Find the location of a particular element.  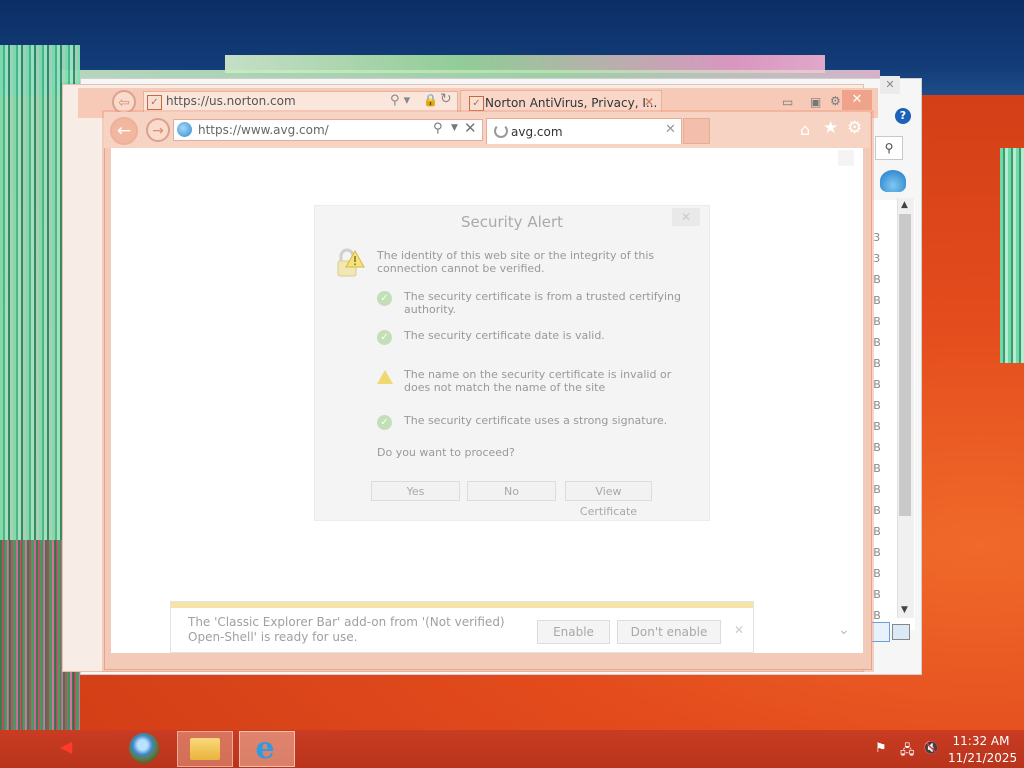

chevron-down-icon: ▼ is located at coordinates (454, 128).